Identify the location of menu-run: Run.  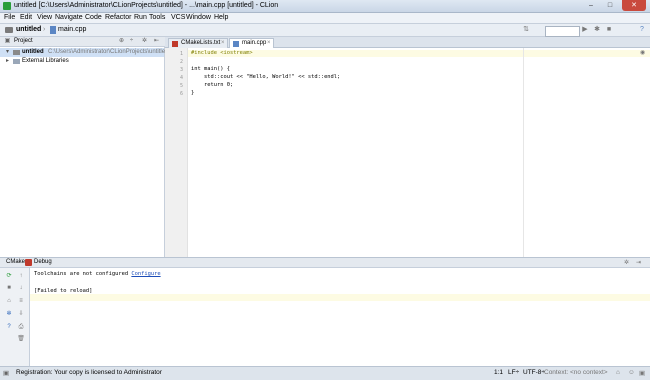
(140, 17).